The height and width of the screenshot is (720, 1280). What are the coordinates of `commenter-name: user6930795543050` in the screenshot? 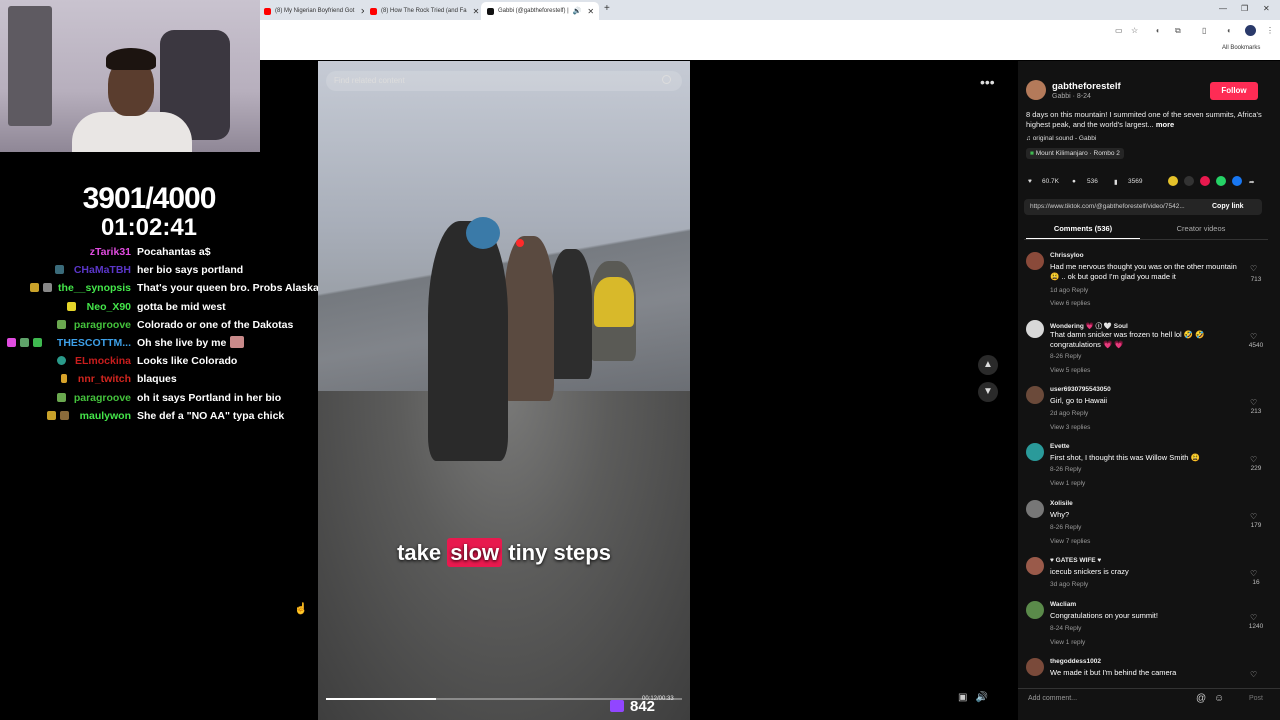 It's located at (1080, 389).